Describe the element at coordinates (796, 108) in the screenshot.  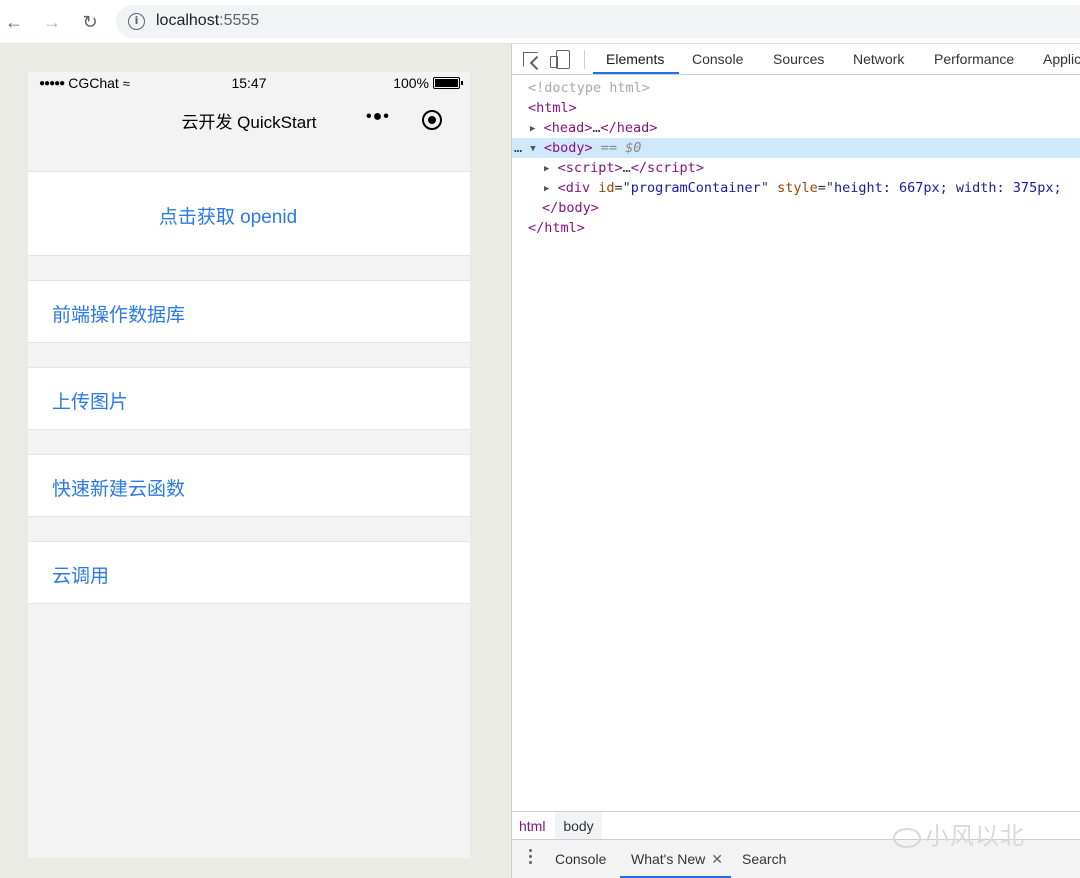
I see `dom-node-html: <html>` at that location.